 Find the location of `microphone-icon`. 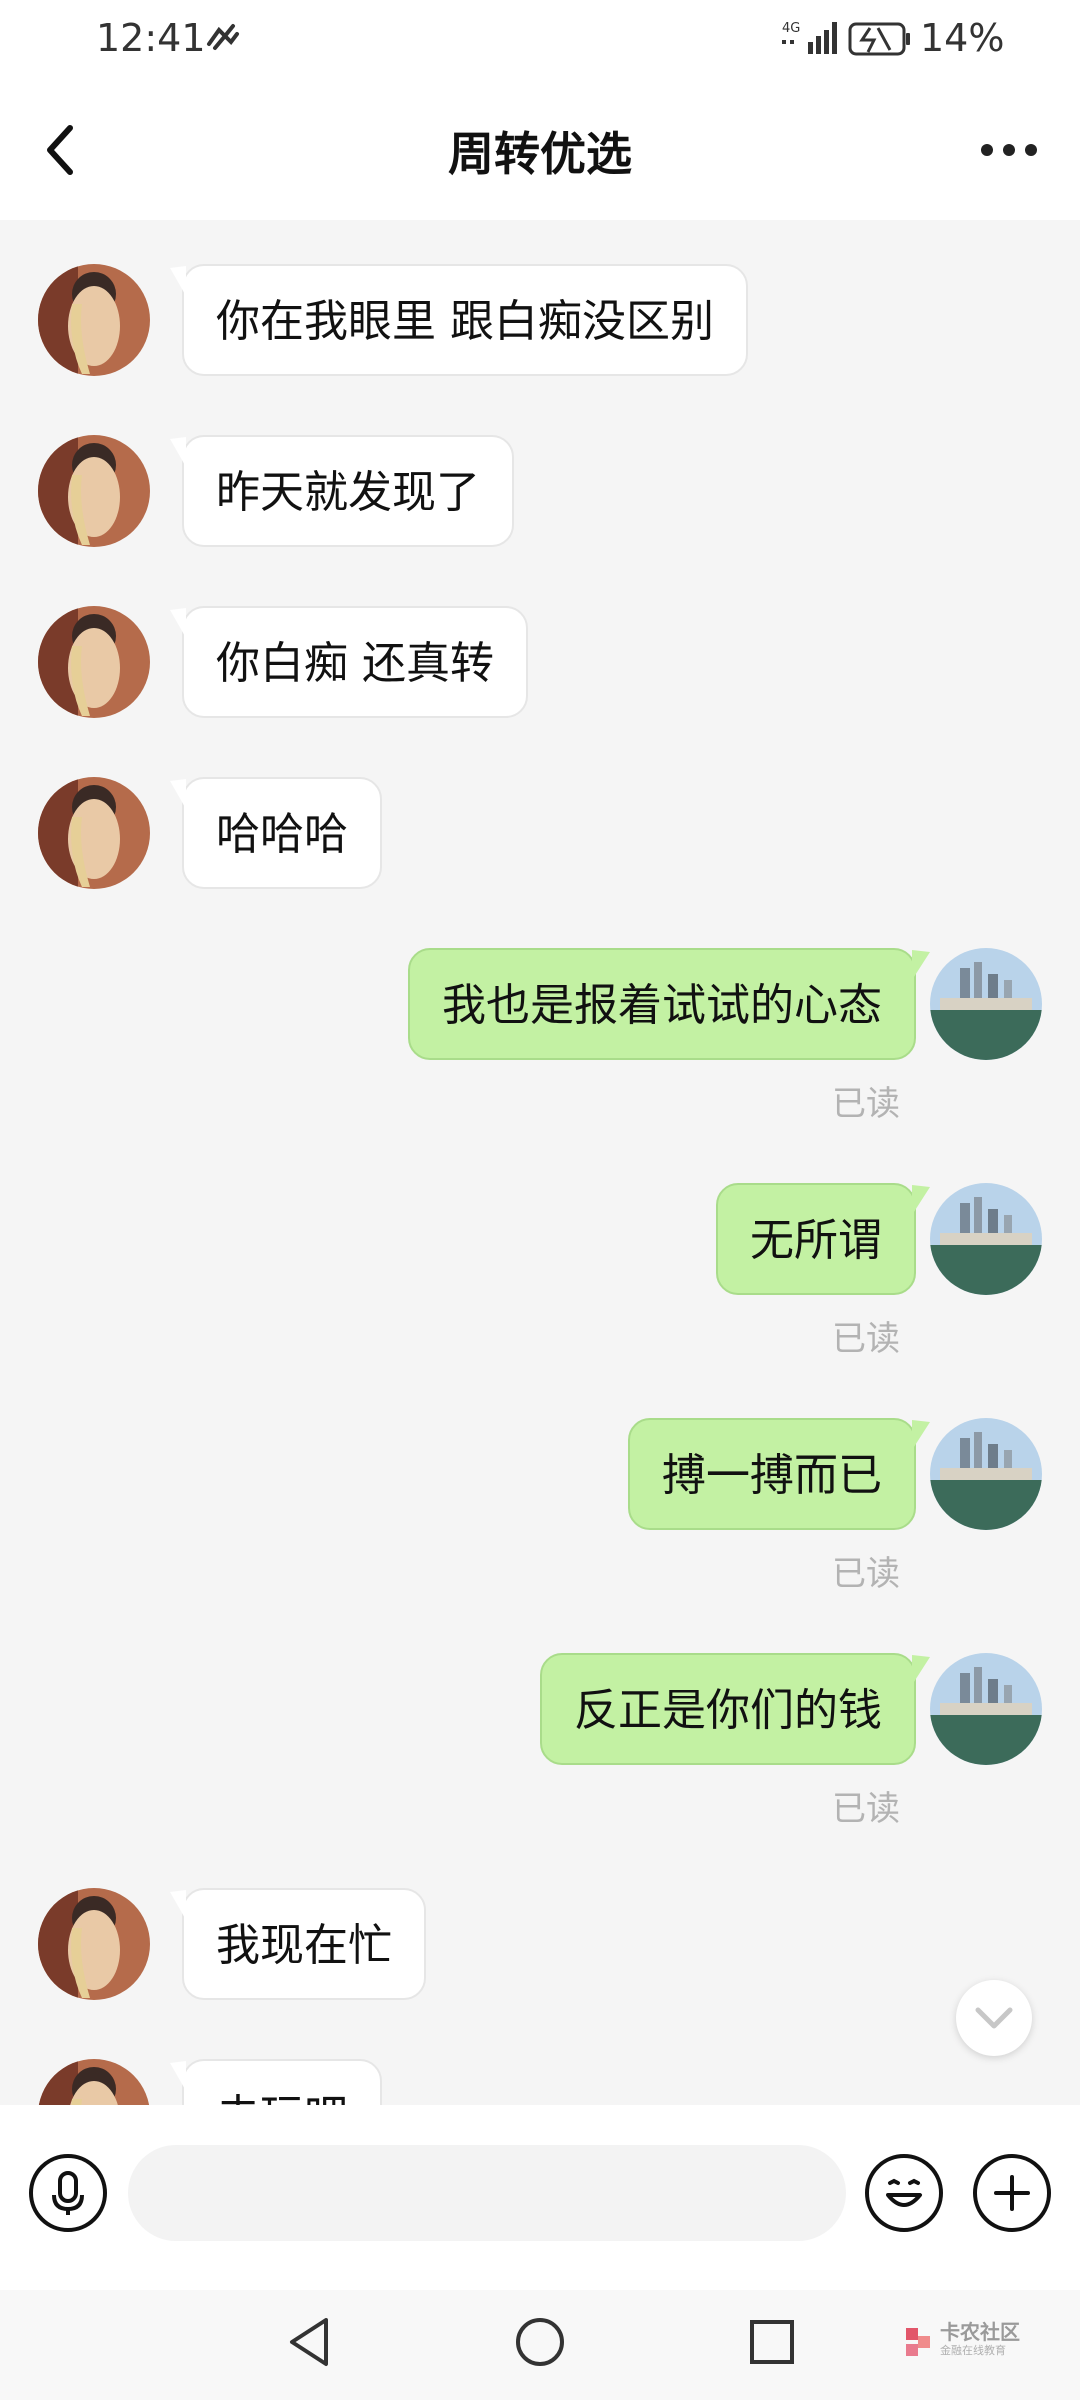

microphone-icon is located at coordinates (68, 2193).